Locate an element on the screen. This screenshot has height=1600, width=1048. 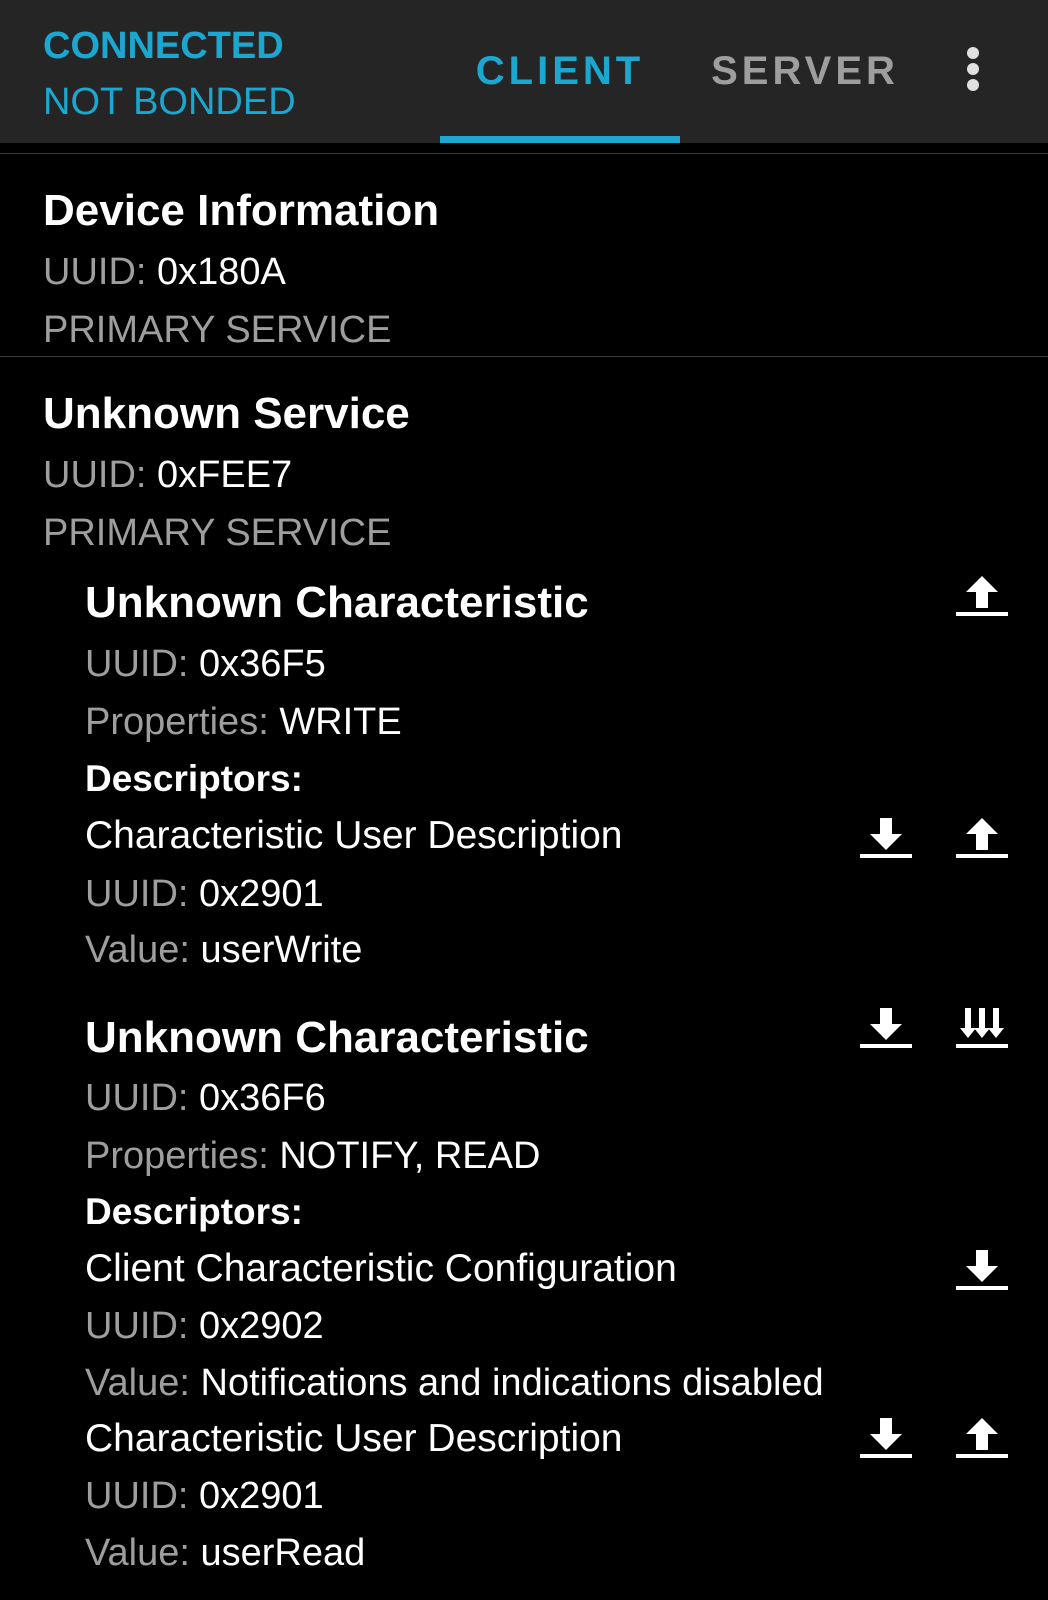
selected-tab-indicator is located at coordinates (560, 139).